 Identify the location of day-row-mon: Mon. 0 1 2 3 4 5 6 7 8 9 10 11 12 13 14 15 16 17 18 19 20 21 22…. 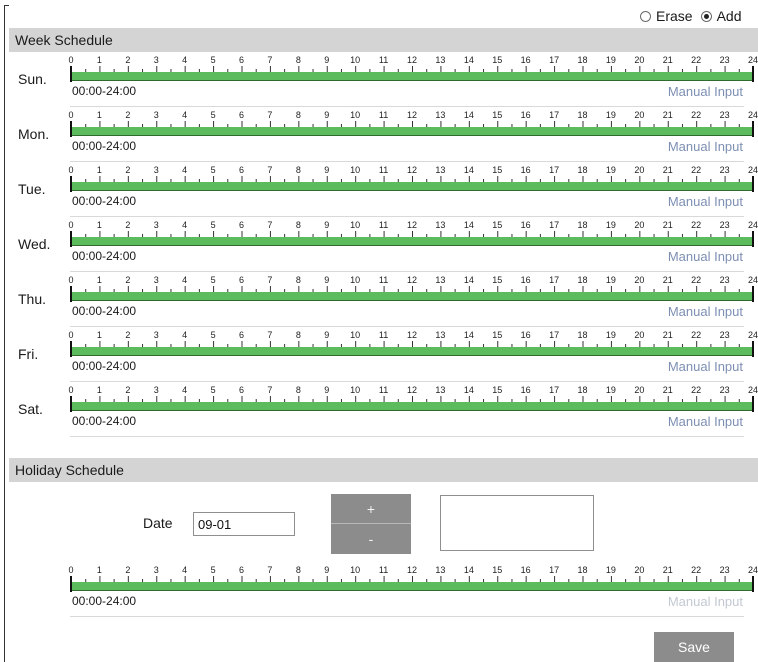
(379, 137).